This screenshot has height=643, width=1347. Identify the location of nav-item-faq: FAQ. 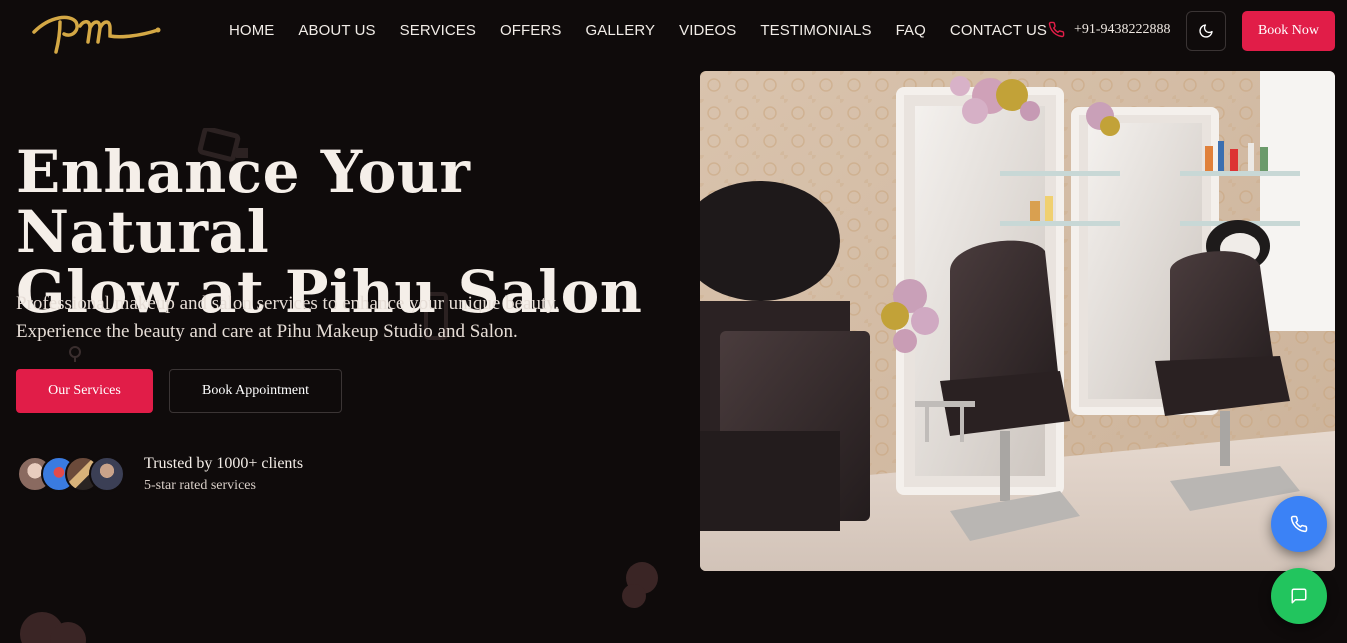
(911, 30).